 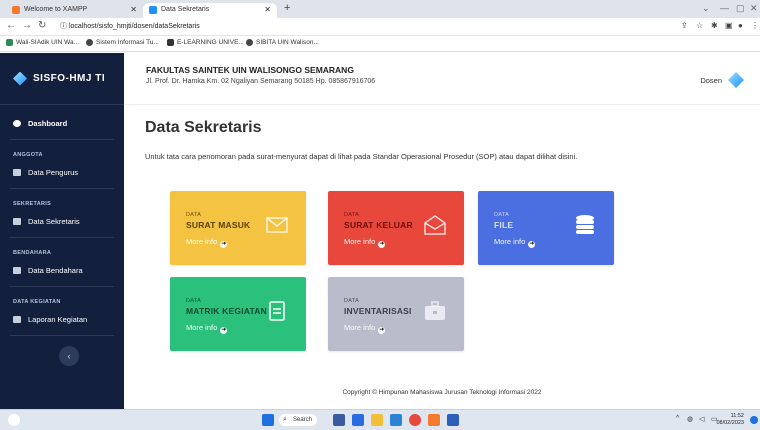 What do you see at coordinates (701, 419) in the screenshot?
I see `speaker-icon: ◁` at bounding box center [701, 419].